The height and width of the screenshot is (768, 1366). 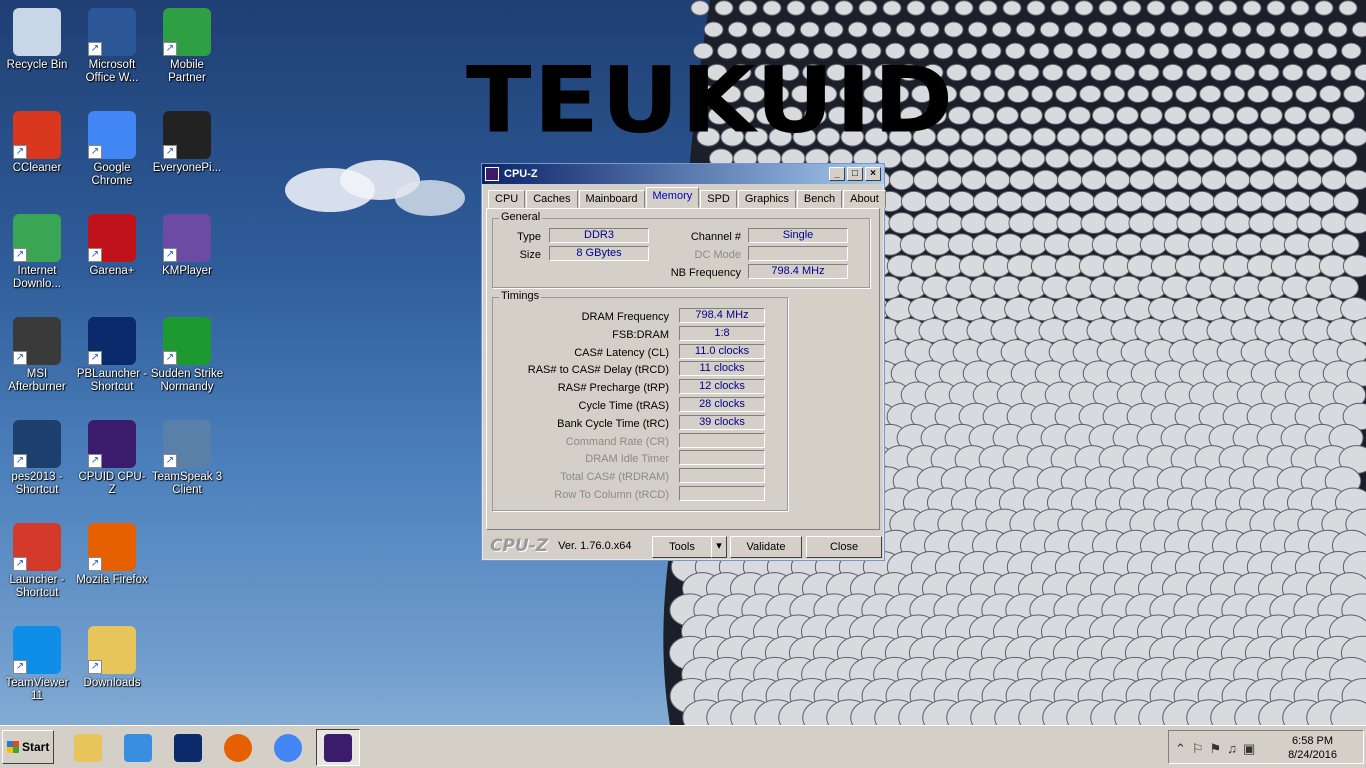 What do you see at coordinates (1218, 749) in the screenshot?
I see `tray-icons: ⌃⚐⚑♫▣` at bounding box center [1218, 749].